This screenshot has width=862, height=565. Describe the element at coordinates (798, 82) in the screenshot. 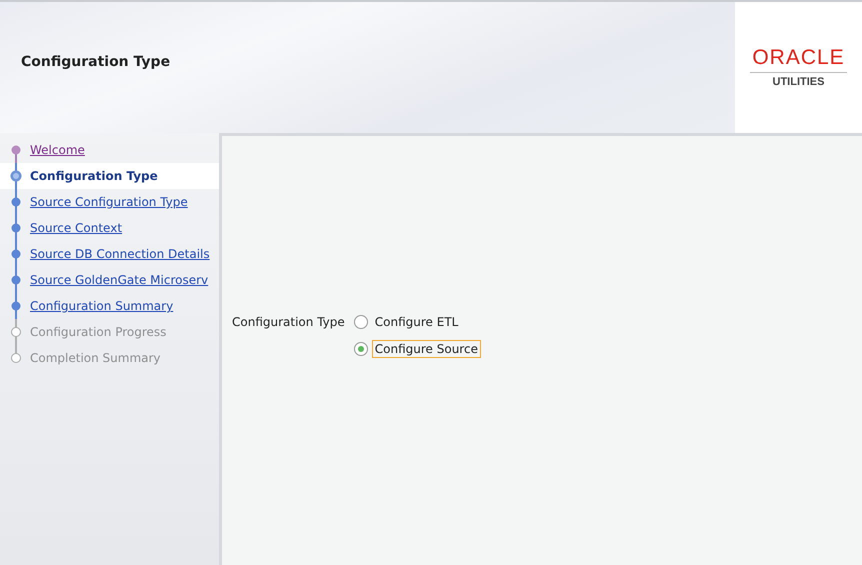

I see `product-name: UTILITIES` at that location.